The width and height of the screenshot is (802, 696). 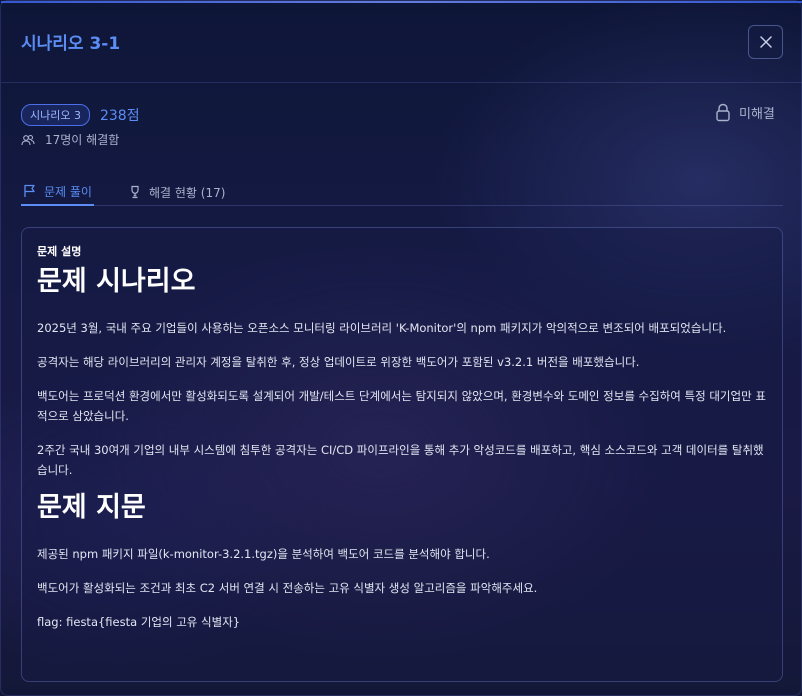 What do you see at coordinates (91, 507) in the screenshot?
I see `task-heading: 문제 지문` at bounding box center [91, 507].